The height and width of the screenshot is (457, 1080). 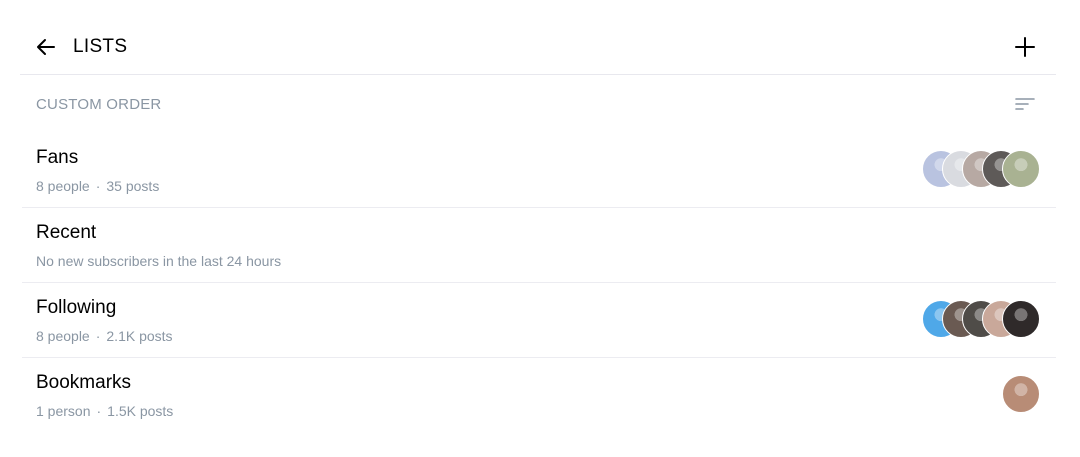 What do you see at coordinates (66, 232) in the screenshot?
I see `list-name: Recent` at bounding box center [66, 232].